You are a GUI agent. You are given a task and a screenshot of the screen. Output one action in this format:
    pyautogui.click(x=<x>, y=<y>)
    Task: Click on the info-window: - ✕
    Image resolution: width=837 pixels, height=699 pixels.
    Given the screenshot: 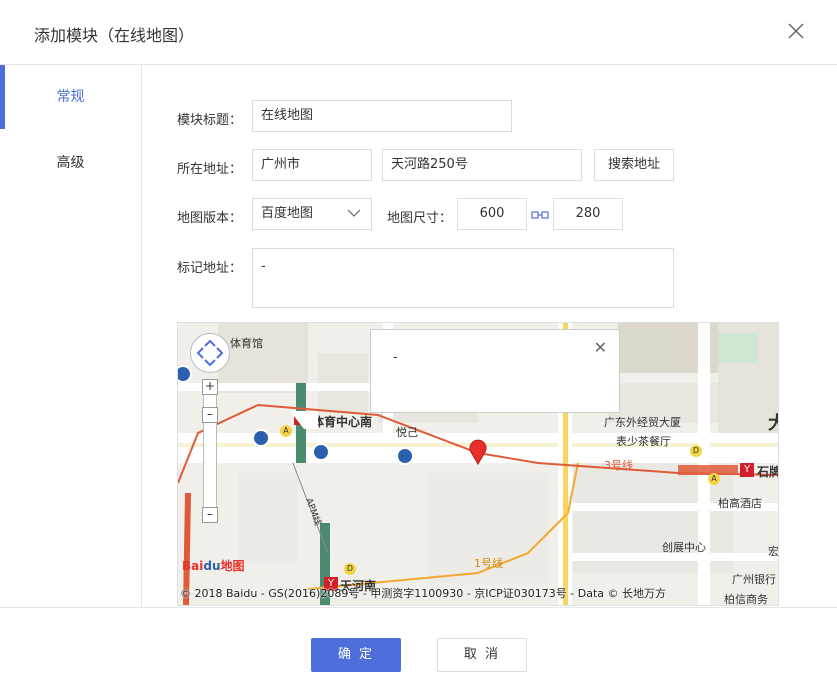 What is the action you would take?
    pyautogui.click(x=495, y=371)
    